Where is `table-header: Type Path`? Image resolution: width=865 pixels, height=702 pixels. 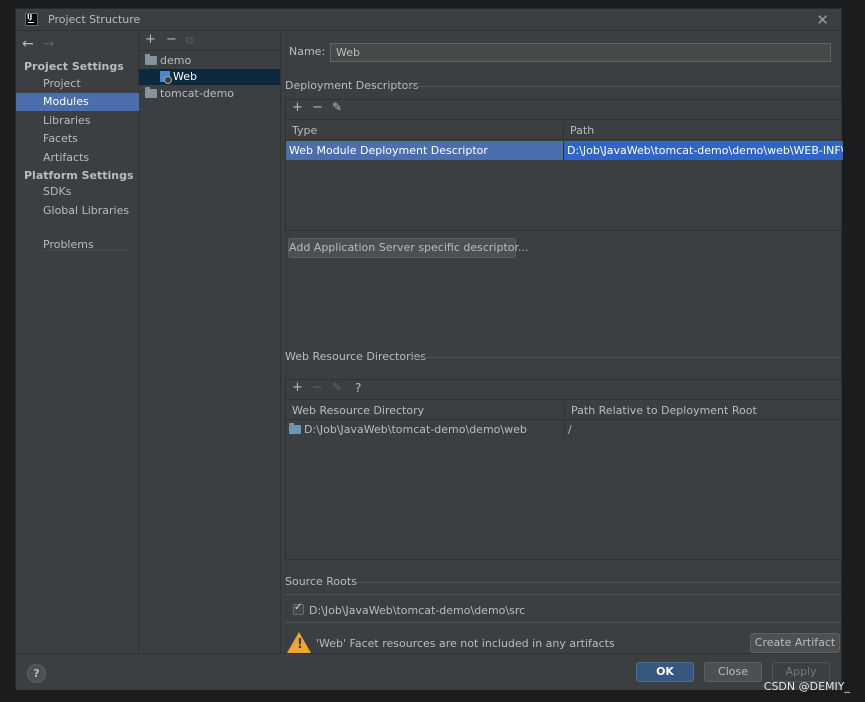 table-header: Type Path is located at coordinates (563, 130).